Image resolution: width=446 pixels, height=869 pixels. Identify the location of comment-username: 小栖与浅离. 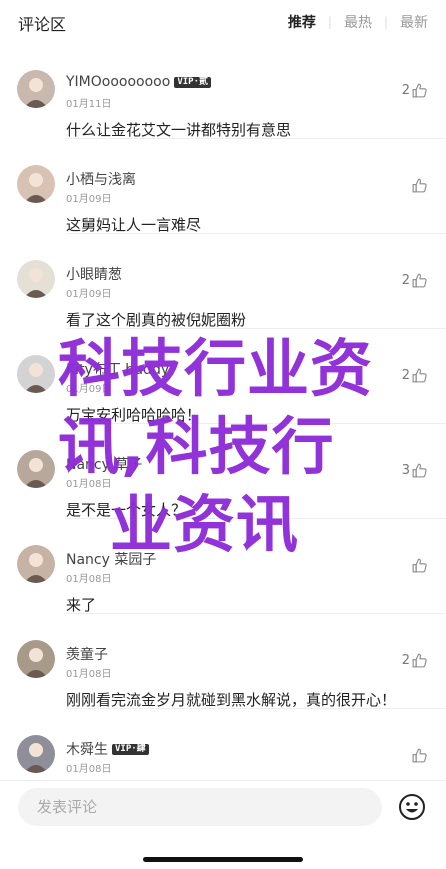
(101, 179).